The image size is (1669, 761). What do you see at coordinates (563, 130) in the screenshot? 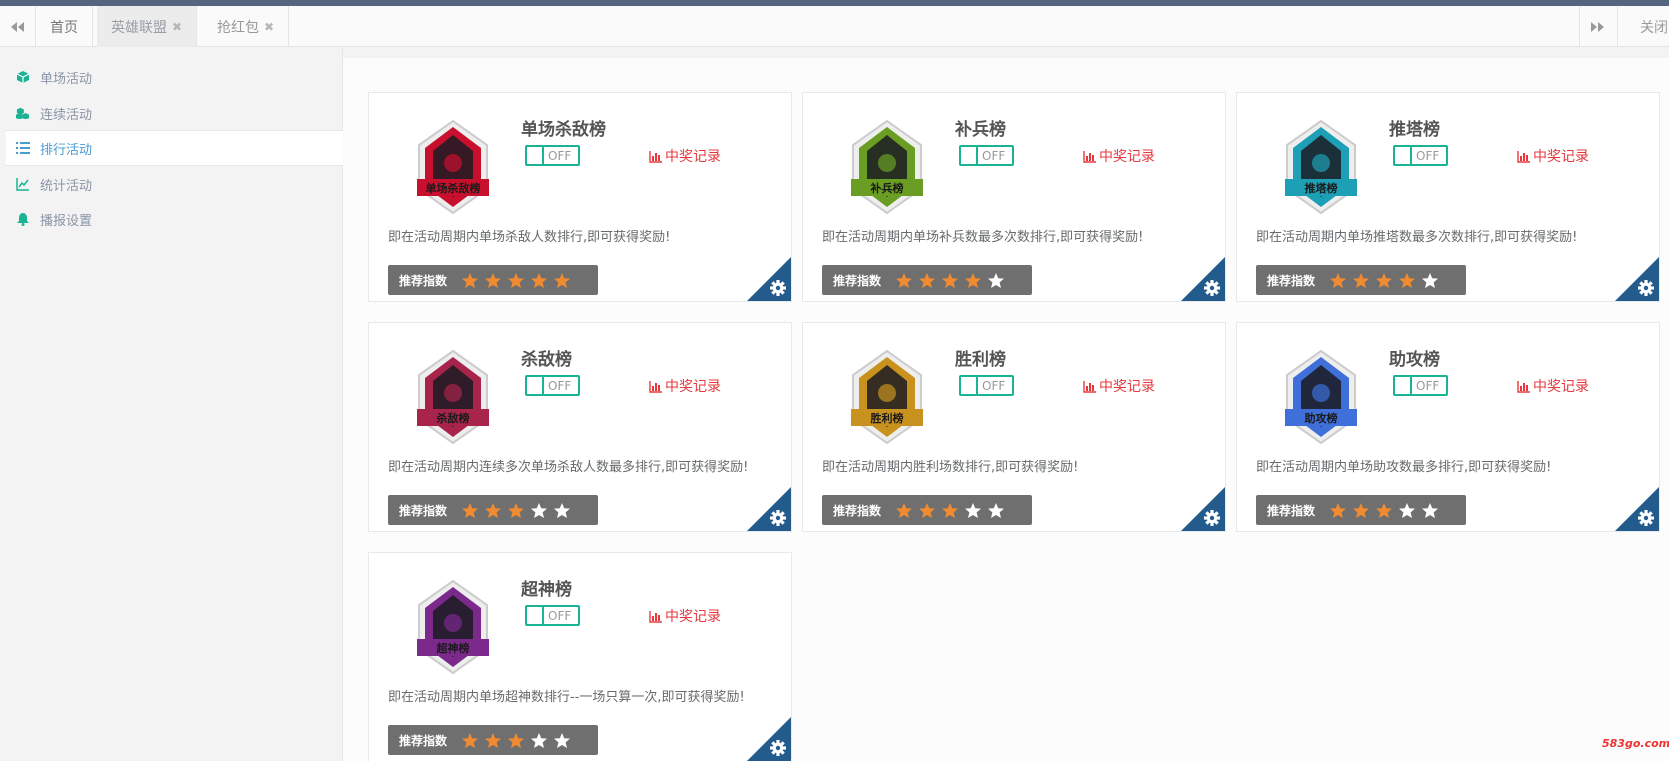
I see `card-title: 单场杀敌榜` at bounding box center [563, 130].